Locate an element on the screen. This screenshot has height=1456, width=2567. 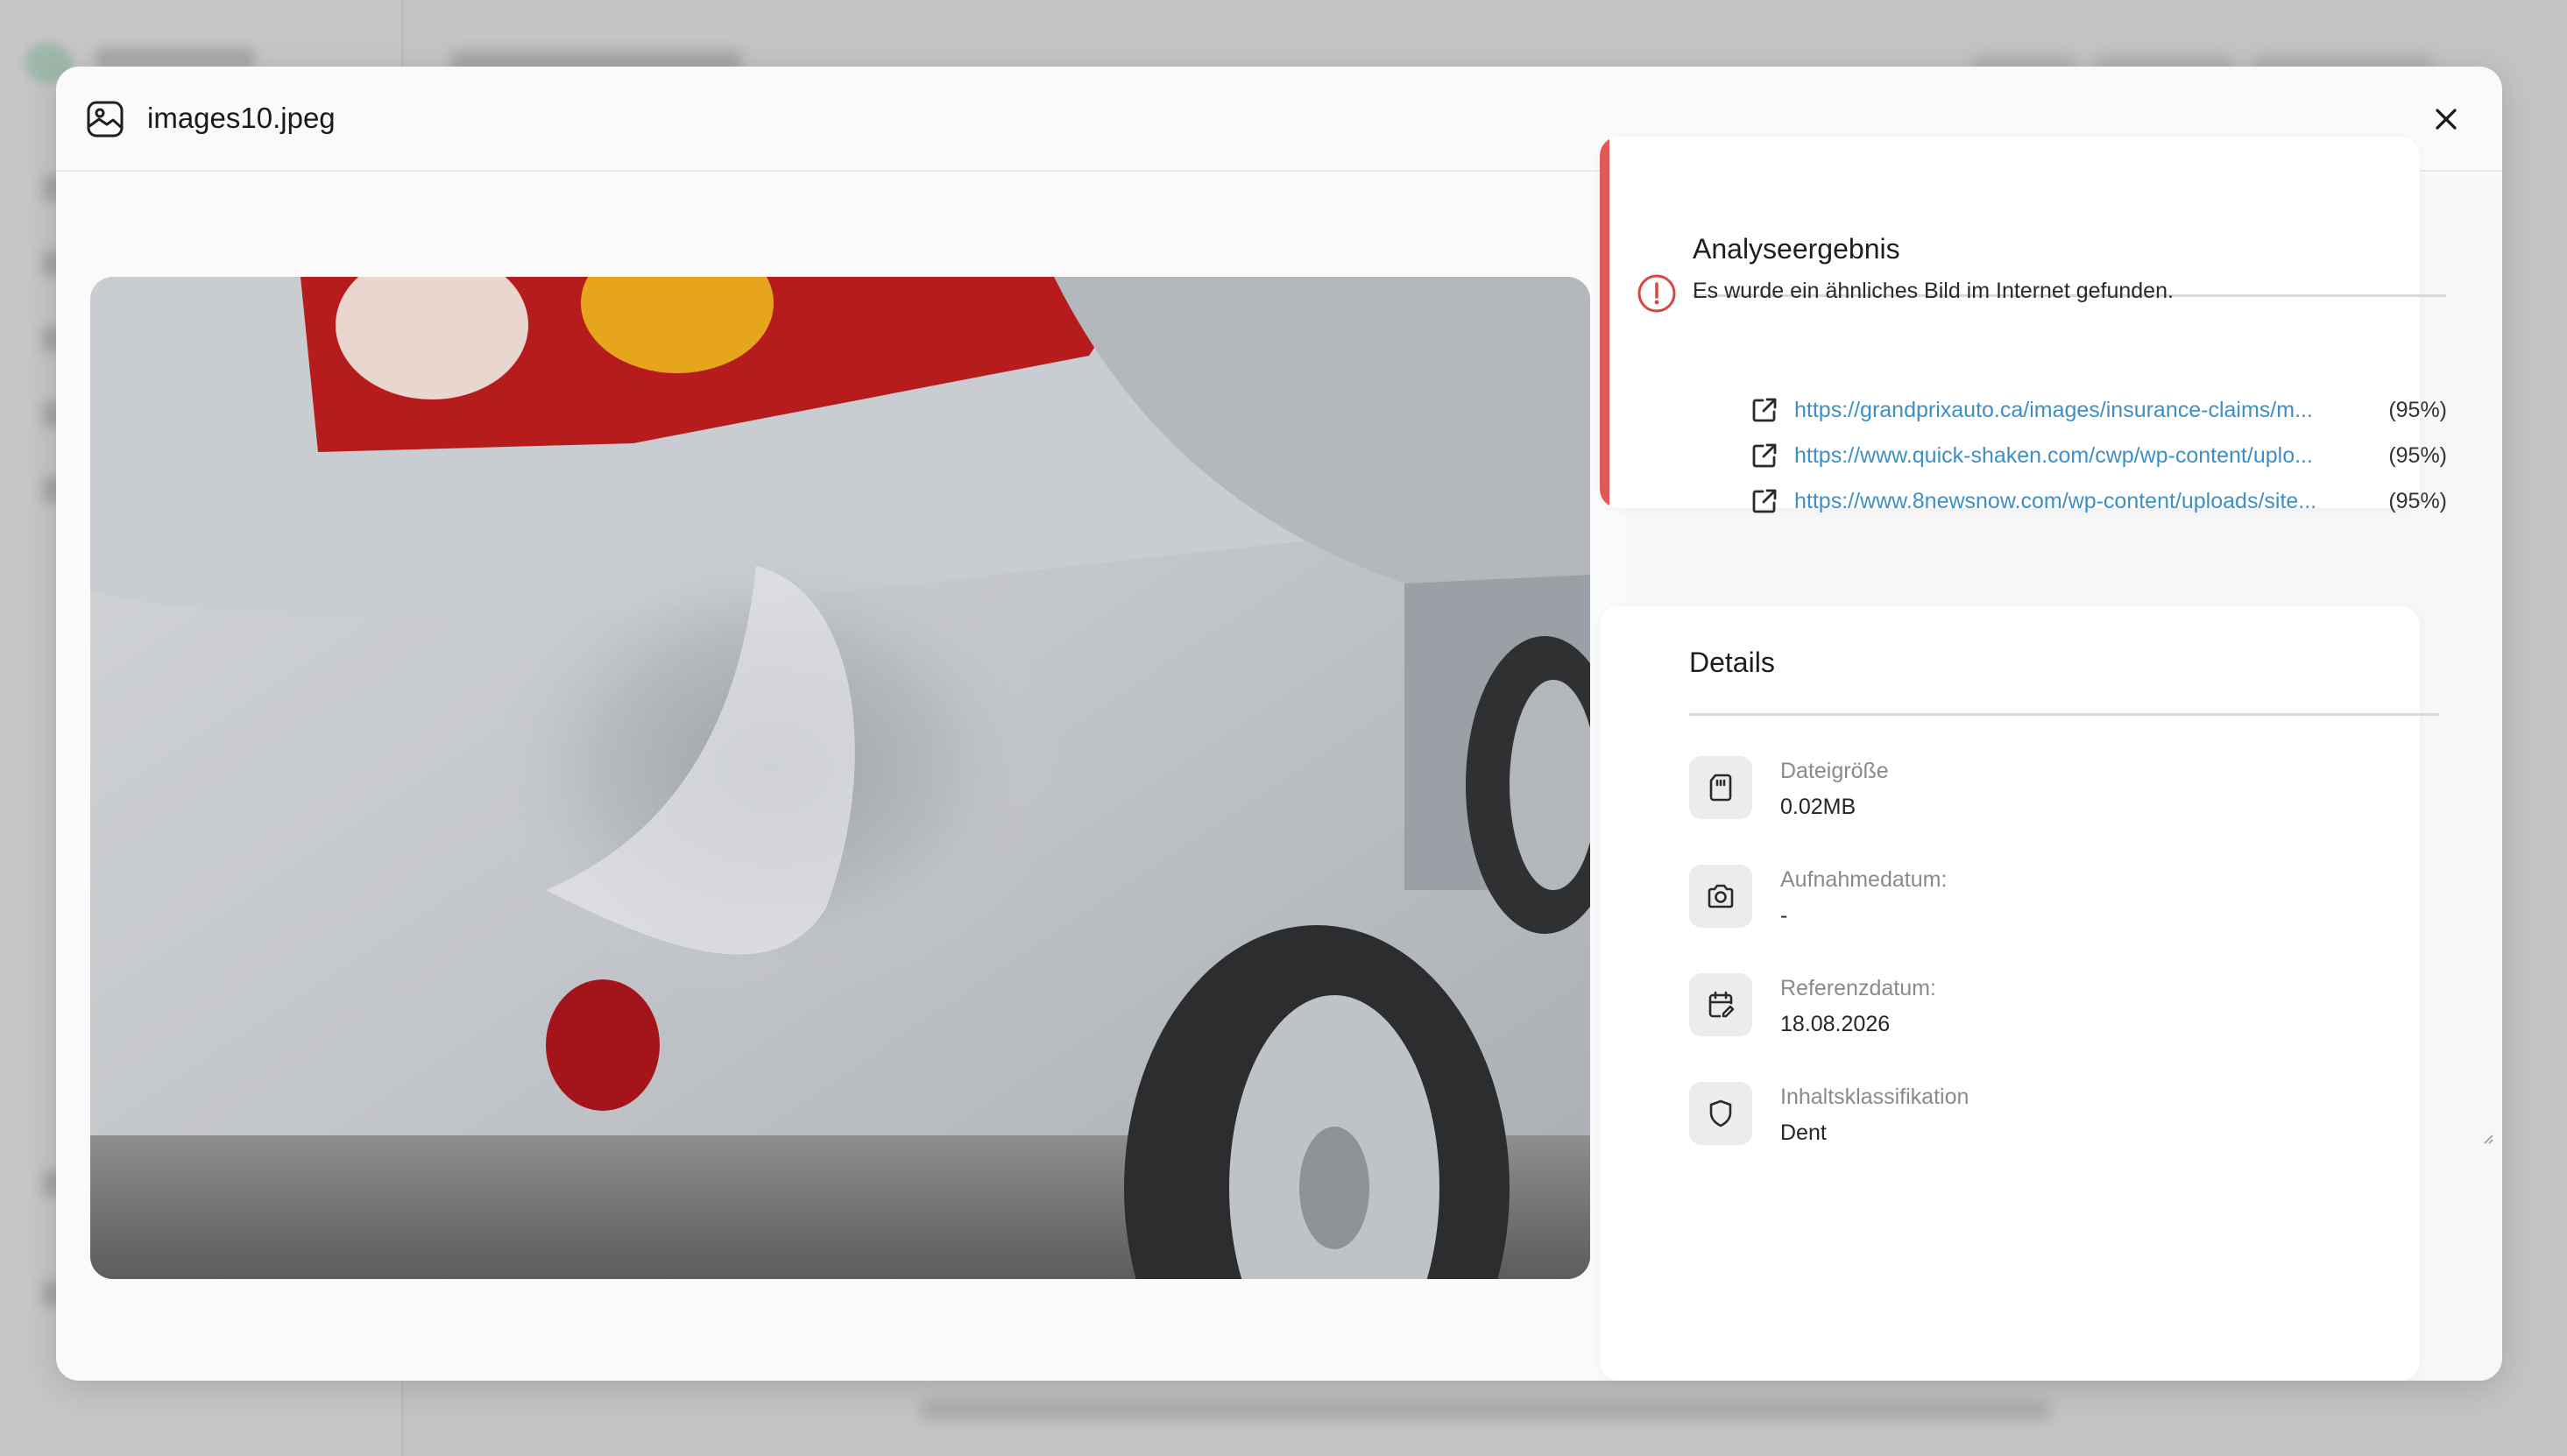
resize-handle-icon is located at coordinates (2488, 1139).